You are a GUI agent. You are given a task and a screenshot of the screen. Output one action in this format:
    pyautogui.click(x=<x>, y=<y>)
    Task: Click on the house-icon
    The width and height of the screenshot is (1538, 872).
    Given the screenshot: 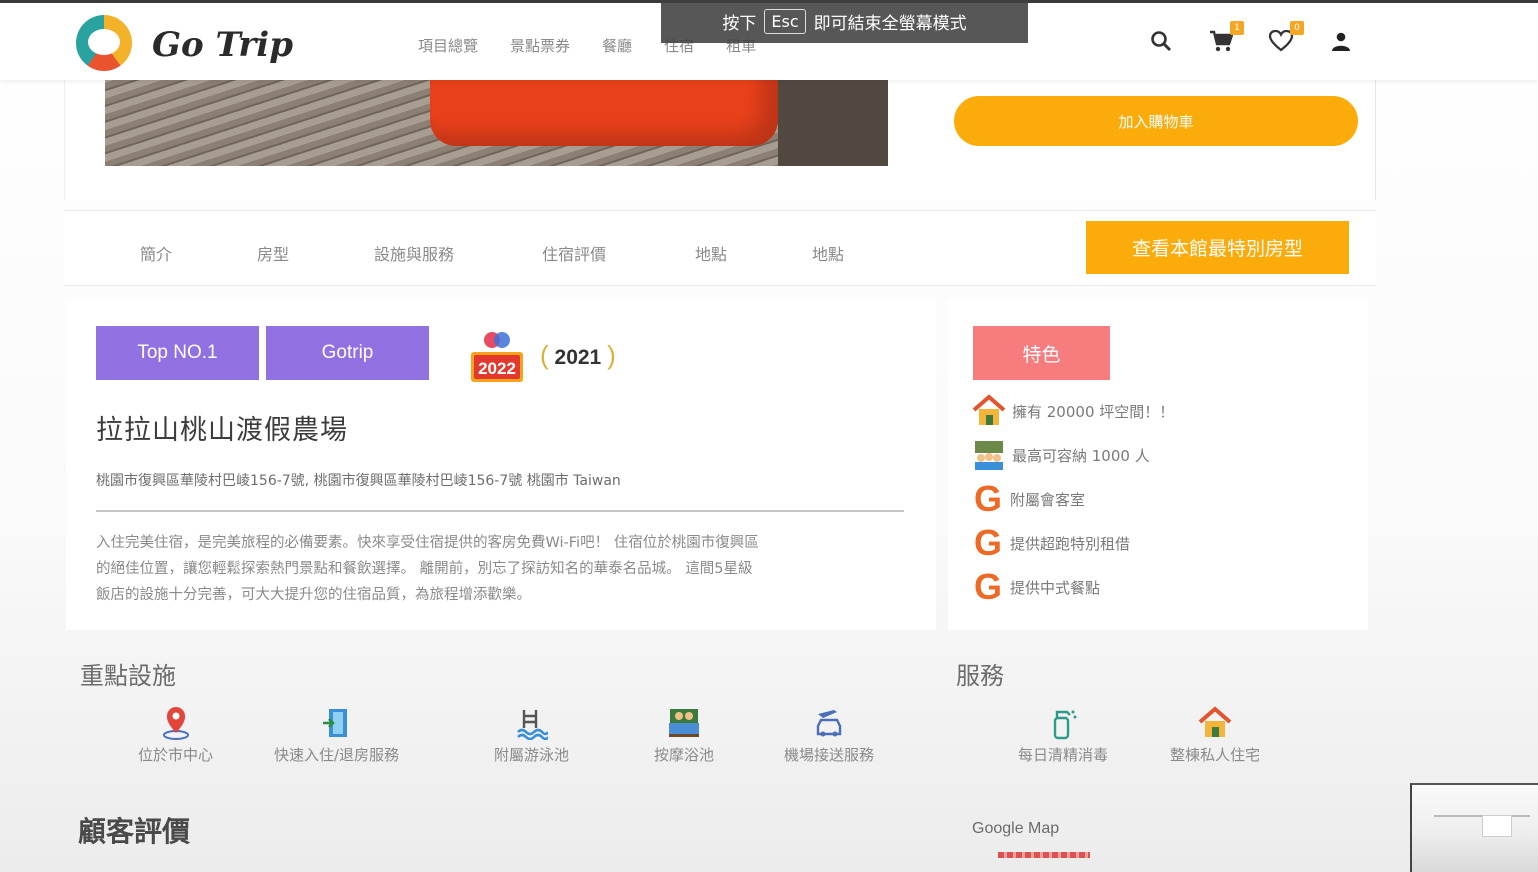 What is the action you would take?
    pyautogui.click(x=989, y=411)
    